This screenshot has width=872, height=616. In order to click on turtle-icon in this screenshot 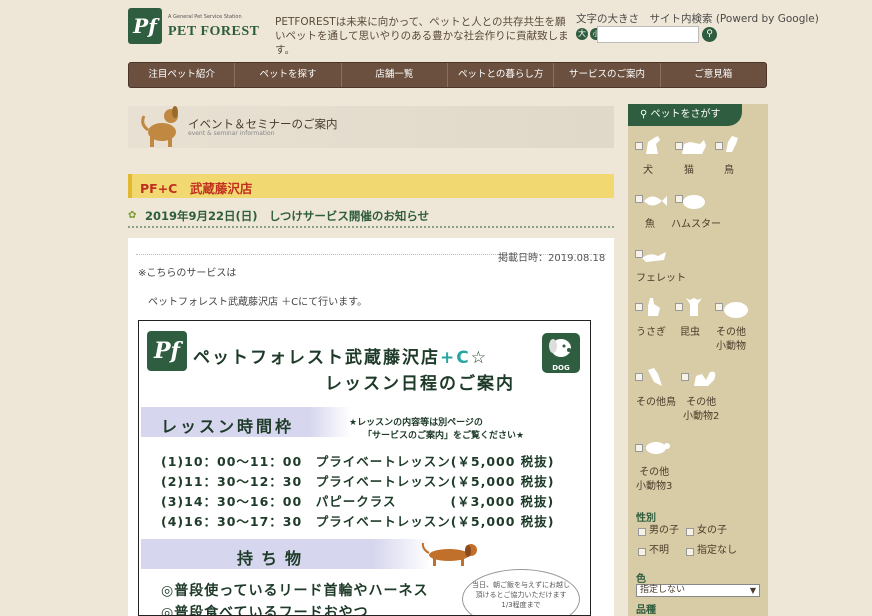, I will do `click(658, 448)`.